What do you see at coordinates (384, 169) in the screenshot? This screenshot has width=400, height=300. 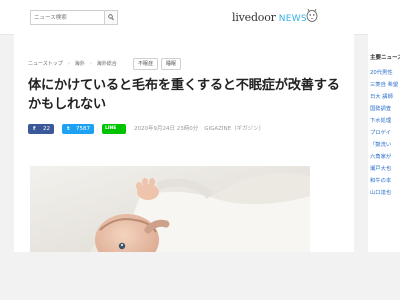 I see `sidebar-news-item: 瀬戸大也` at bounding box center [384, 169].